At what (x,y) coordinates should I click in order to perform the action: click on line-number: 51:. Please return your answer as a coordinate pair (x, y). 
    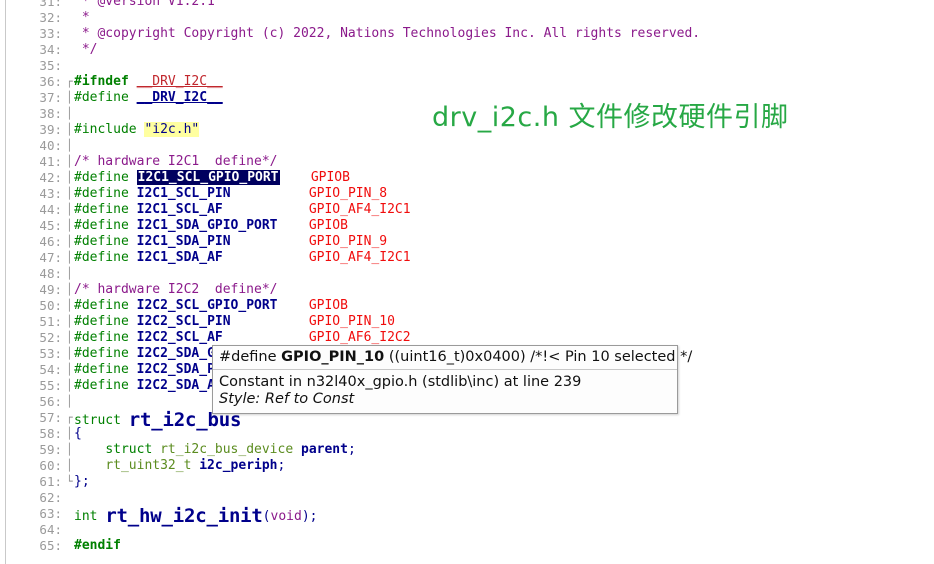
    Looking at the image, I should click on (50, 321).